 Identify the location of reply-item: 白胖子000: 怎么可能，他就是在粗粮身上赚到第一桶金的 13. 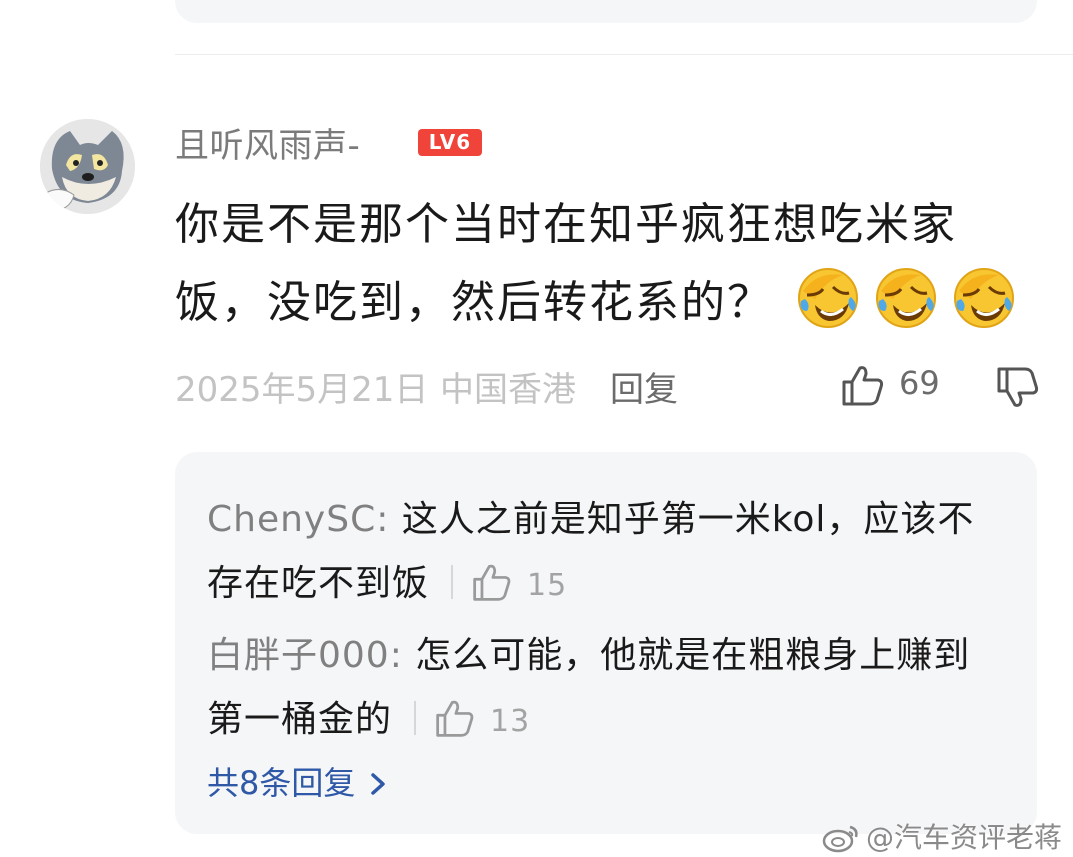
(607, 689).